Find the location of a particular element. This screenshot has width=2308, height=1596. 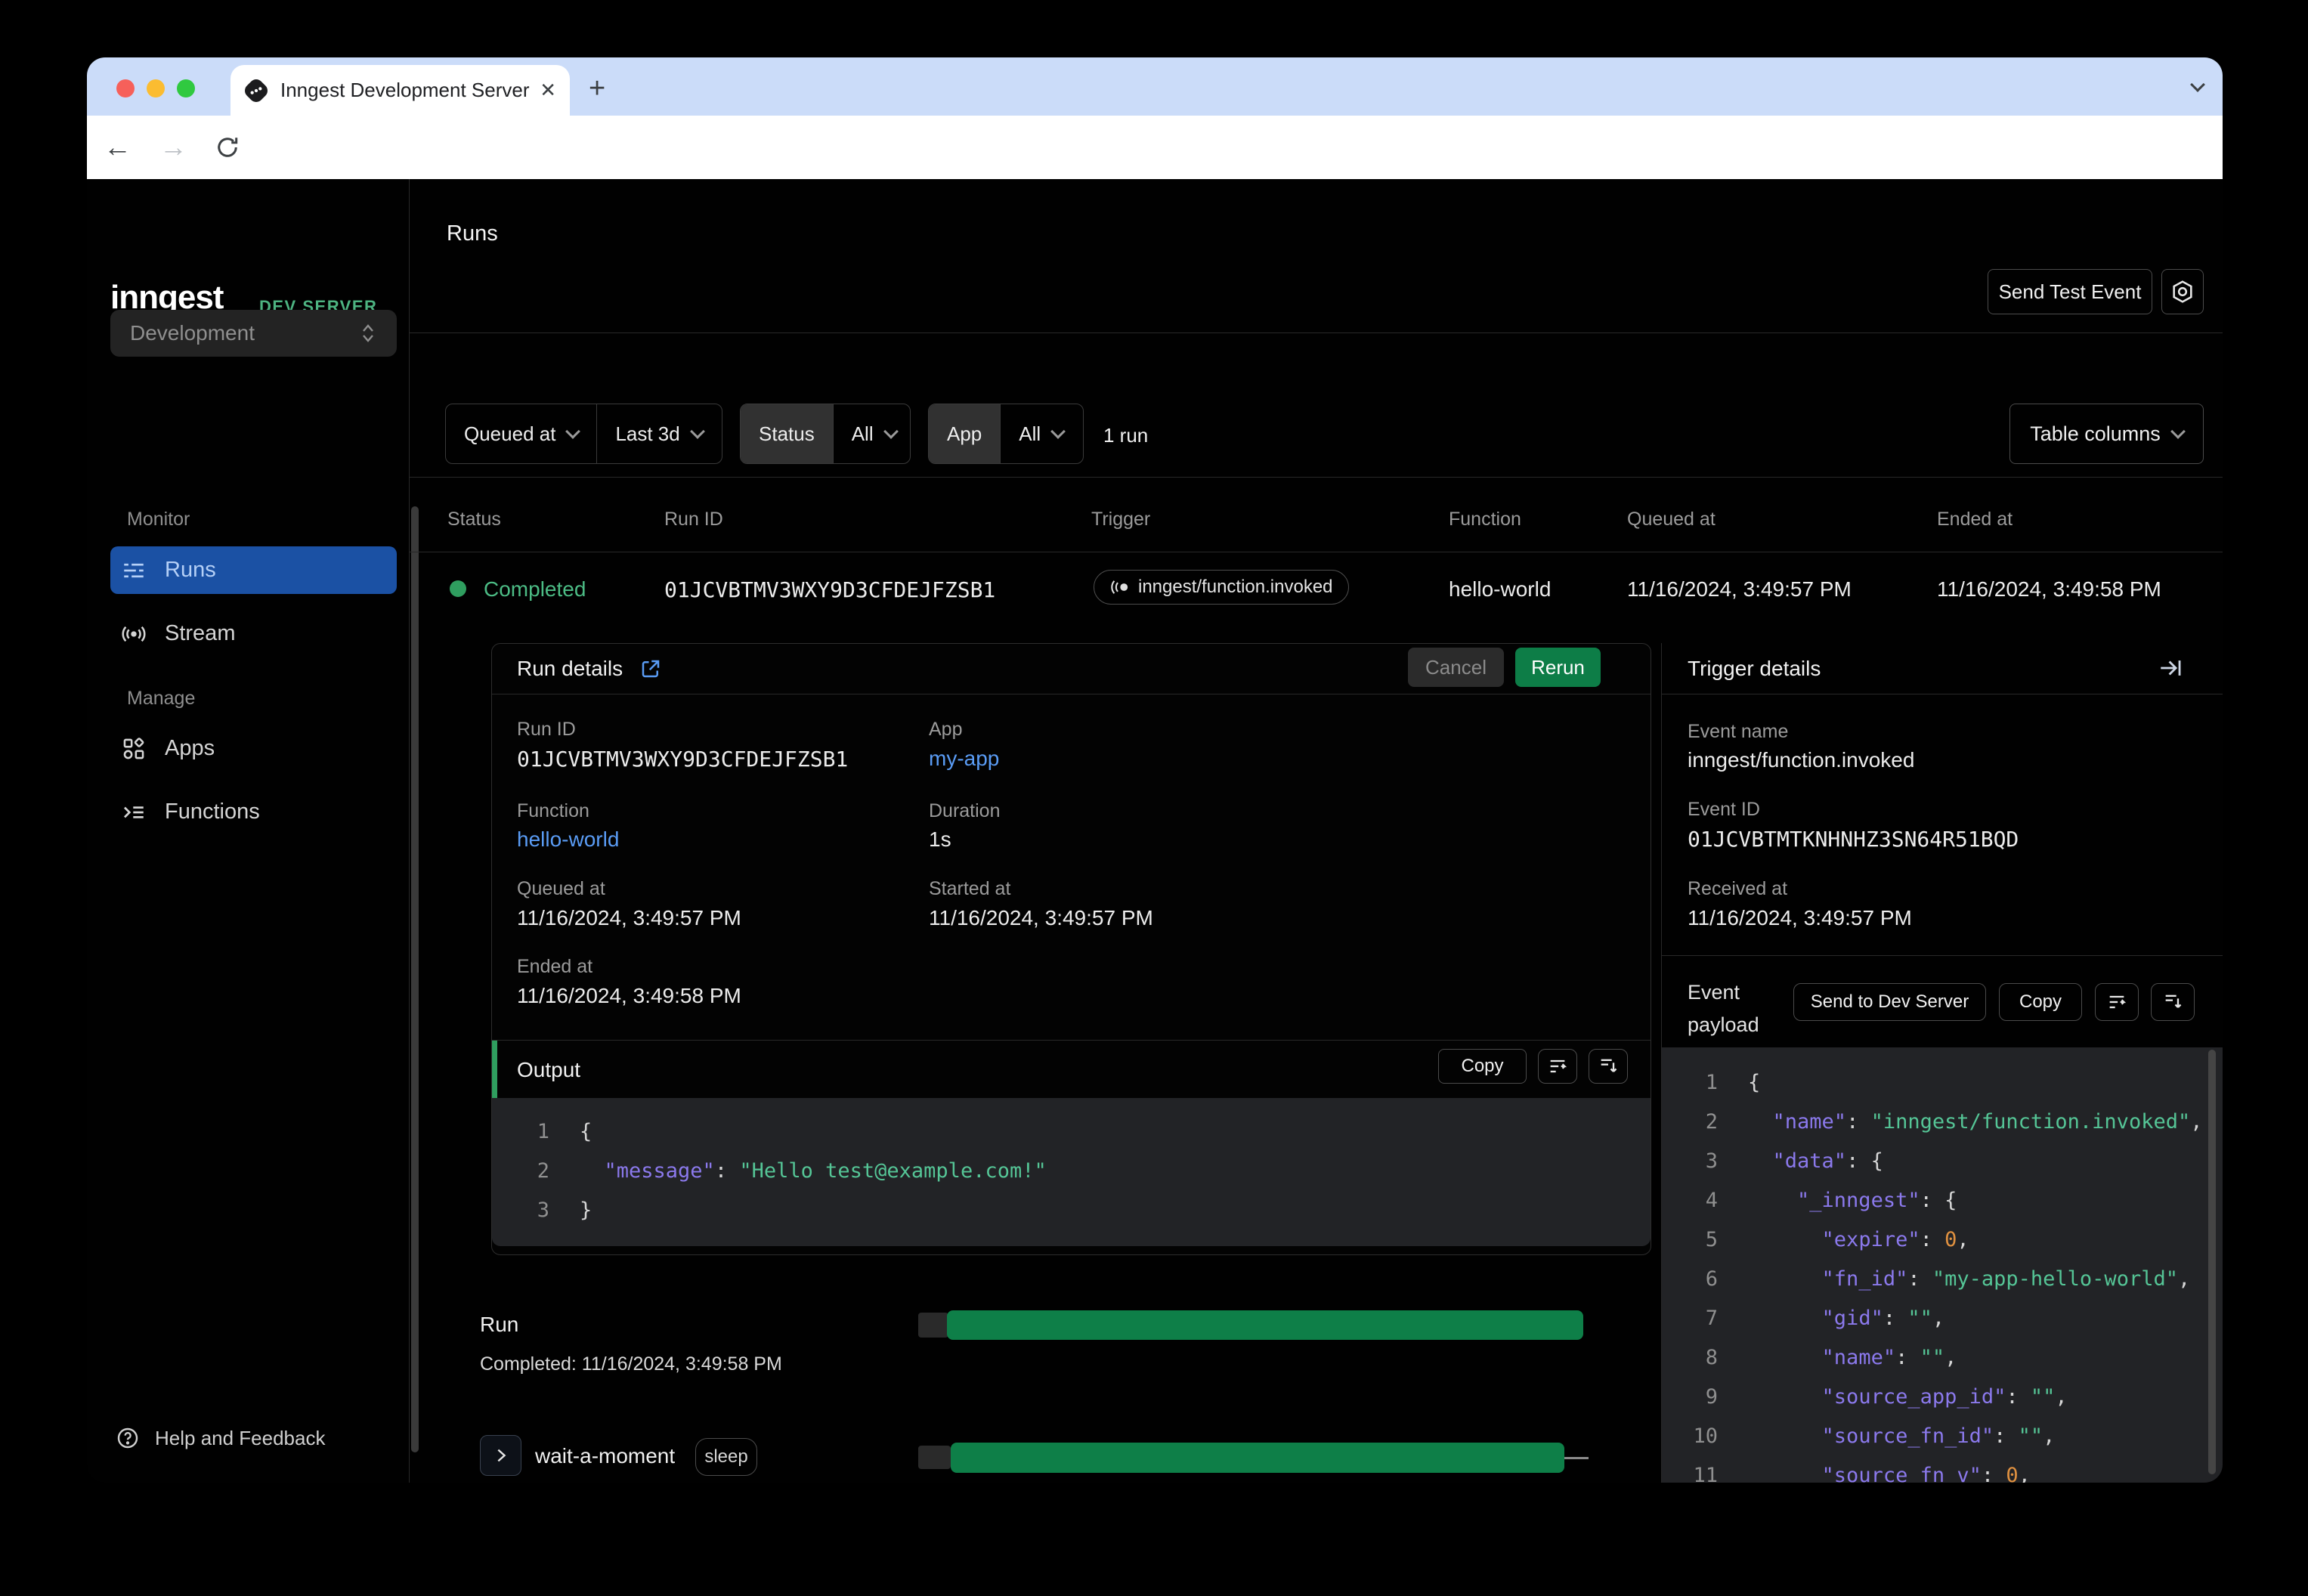

event-id-label: Event ID is located at coordinates (1724, 810).